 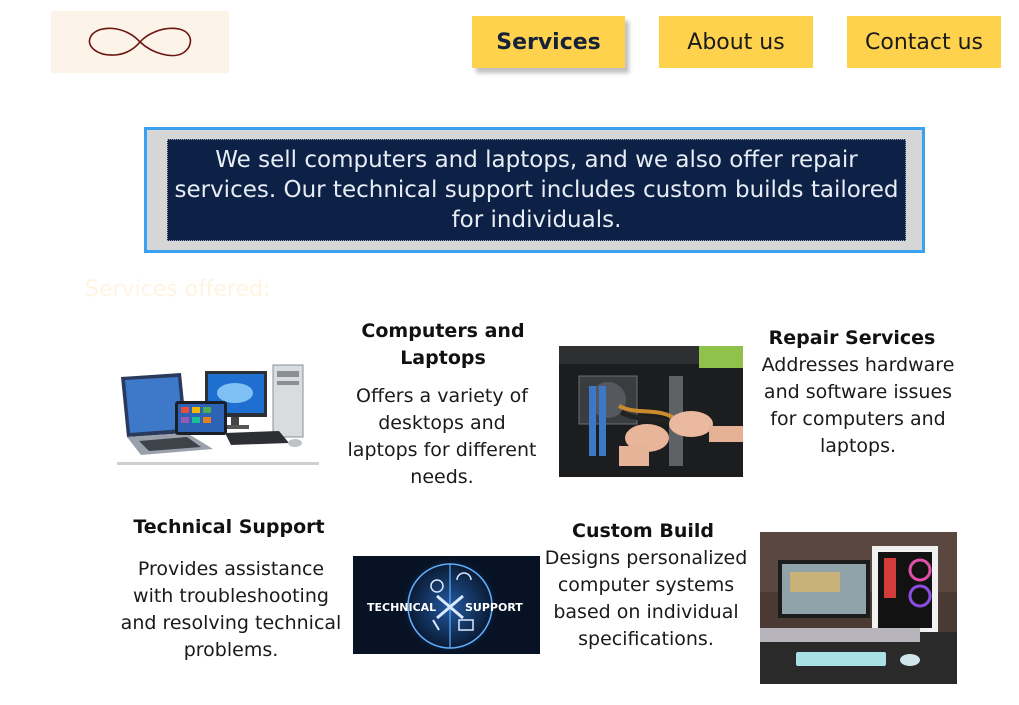 What do you see at coordinates (651, 411) in the screenshot?
I see `repair-services-image` at bounding box center [651, 411].